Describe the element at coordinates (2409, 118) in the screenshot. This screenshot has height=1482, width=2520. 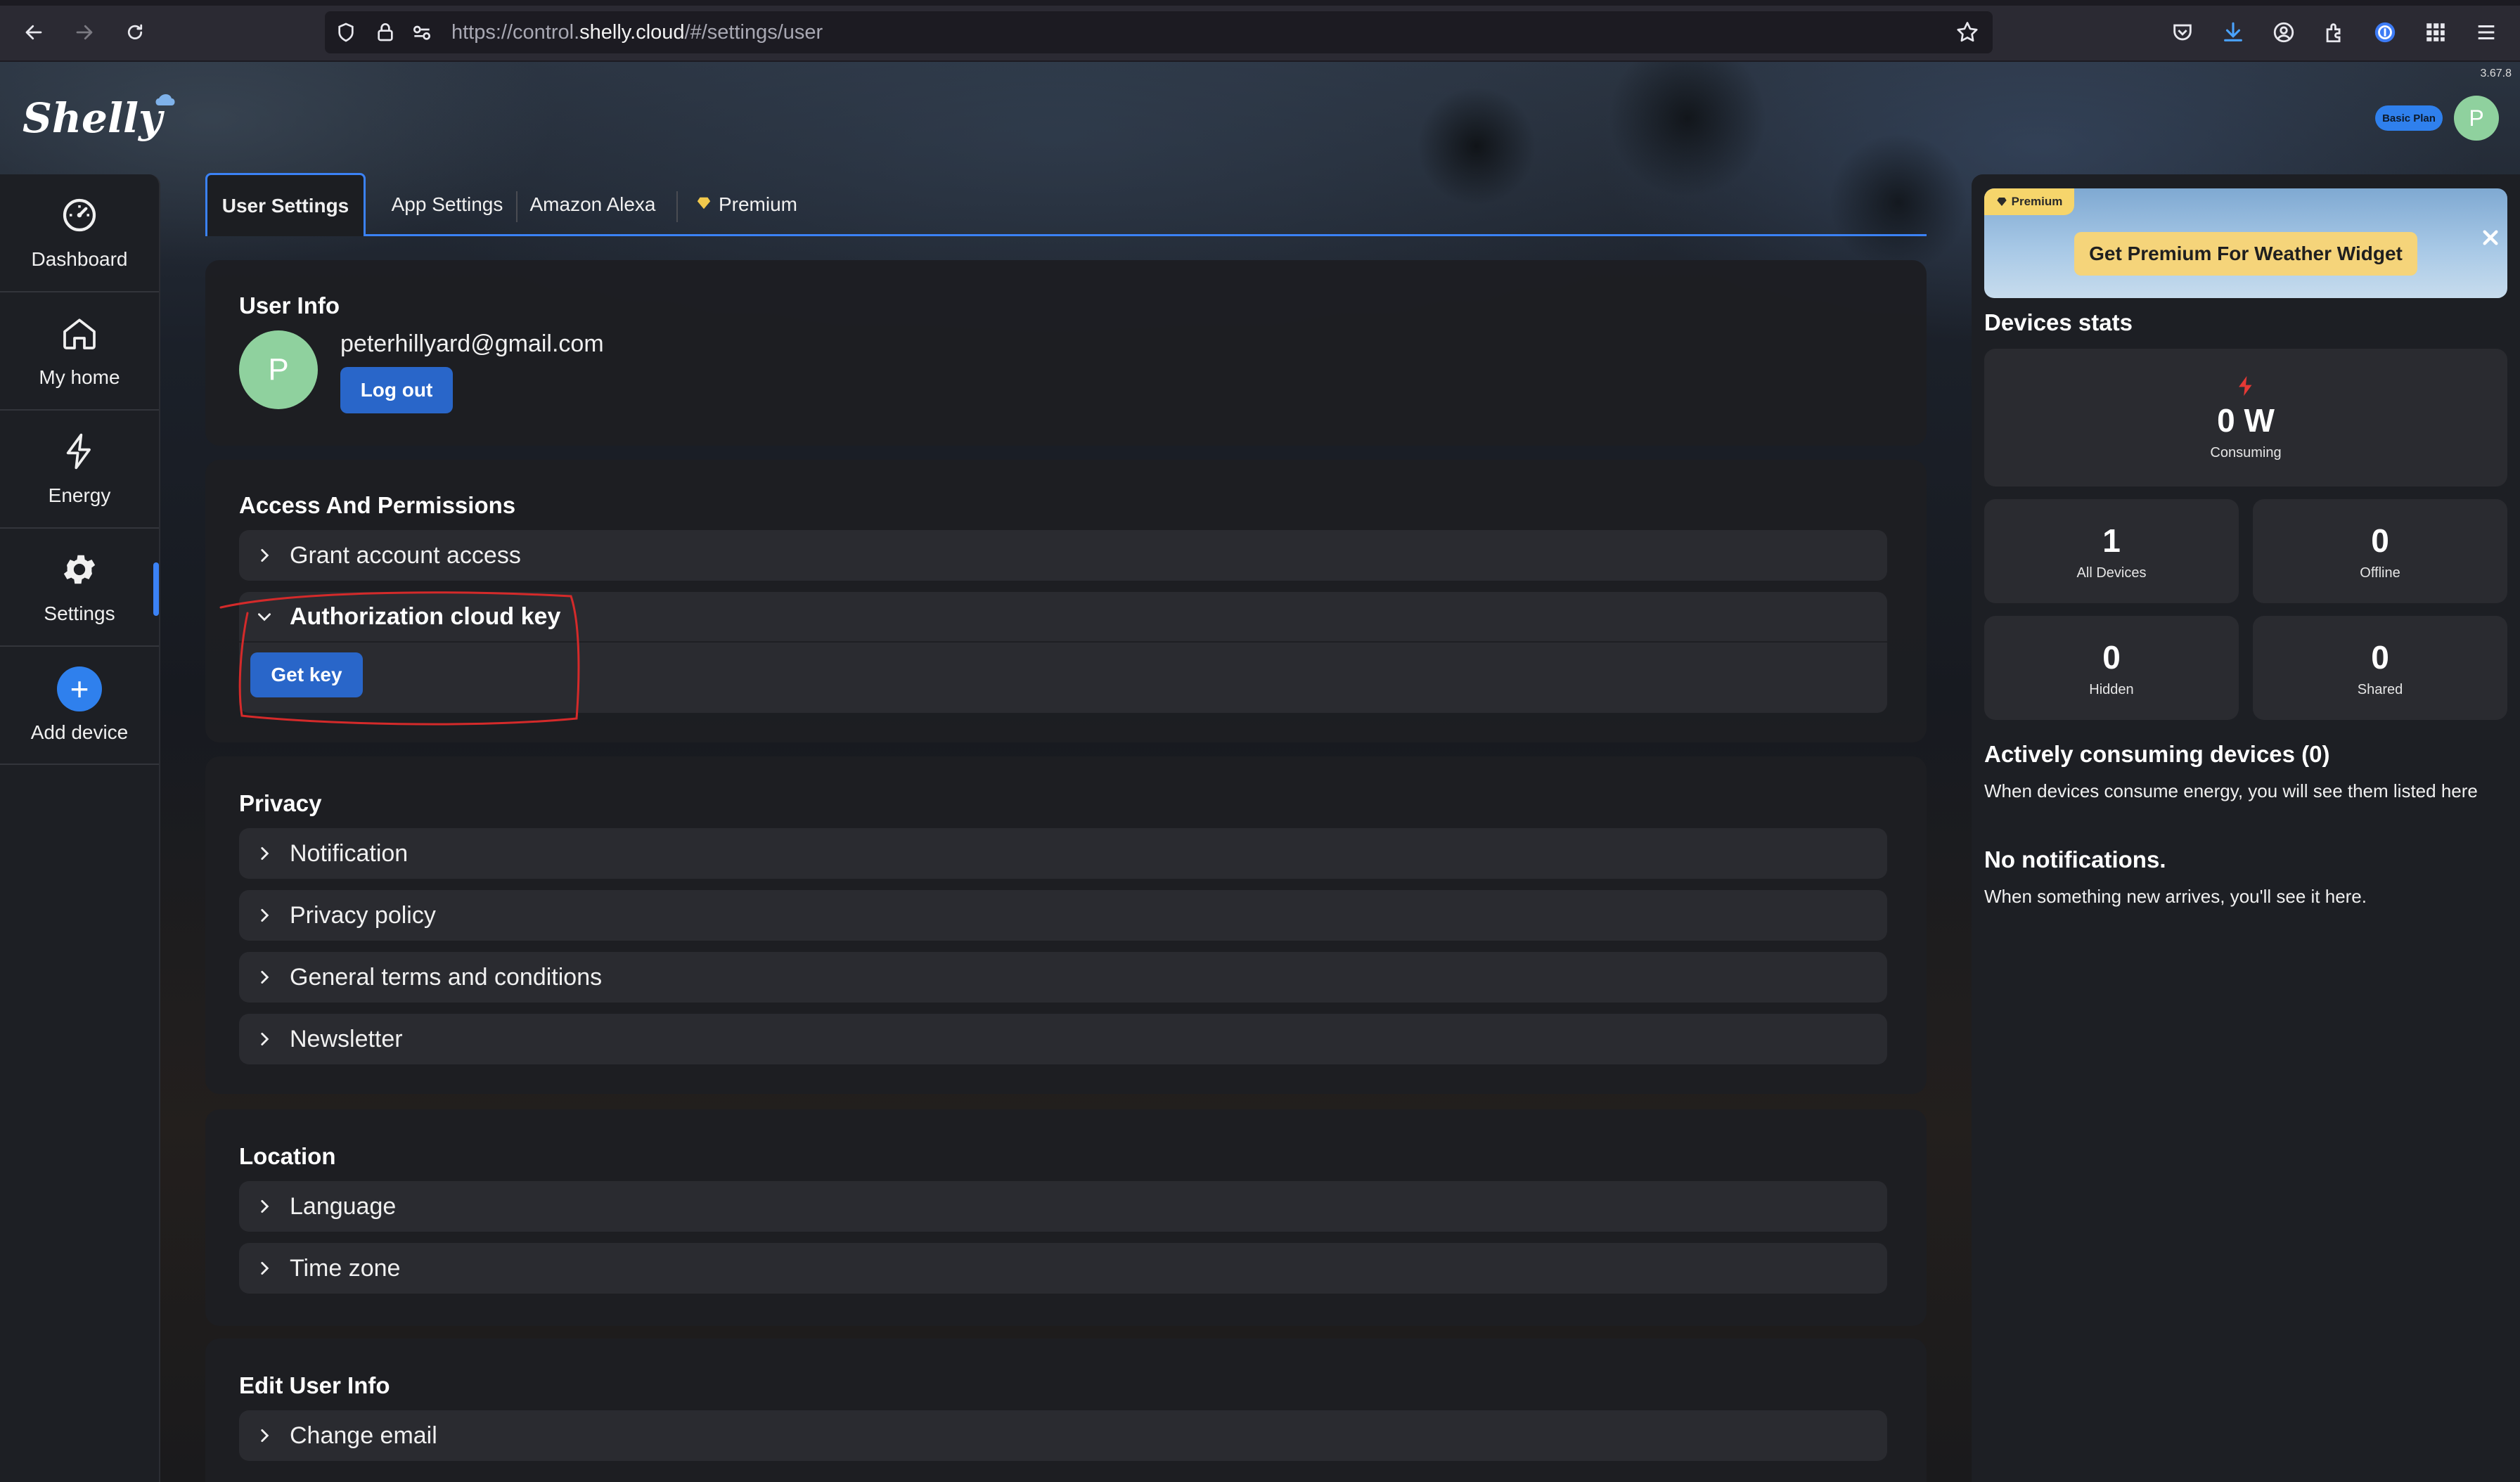
I see `plan-badge: Basic Plan` at that location.